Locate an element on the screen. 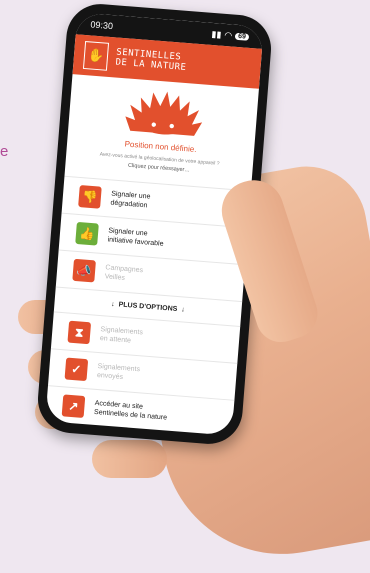  menu-item-label: Accéder au site Sentinelles de la nature is located at coordinates (130, 410).